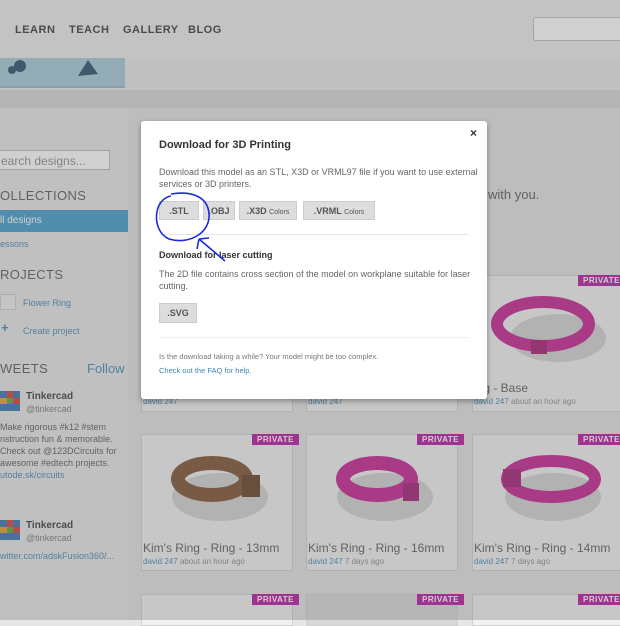 This screenshot has height=626, width=620. I want to click on hand-drawn-annotation, so click(190, 227).